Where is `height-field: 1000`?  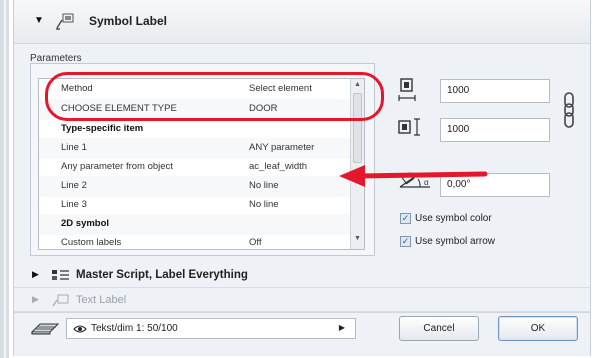
height-field: 1000 is located at coordinates (495, 130).